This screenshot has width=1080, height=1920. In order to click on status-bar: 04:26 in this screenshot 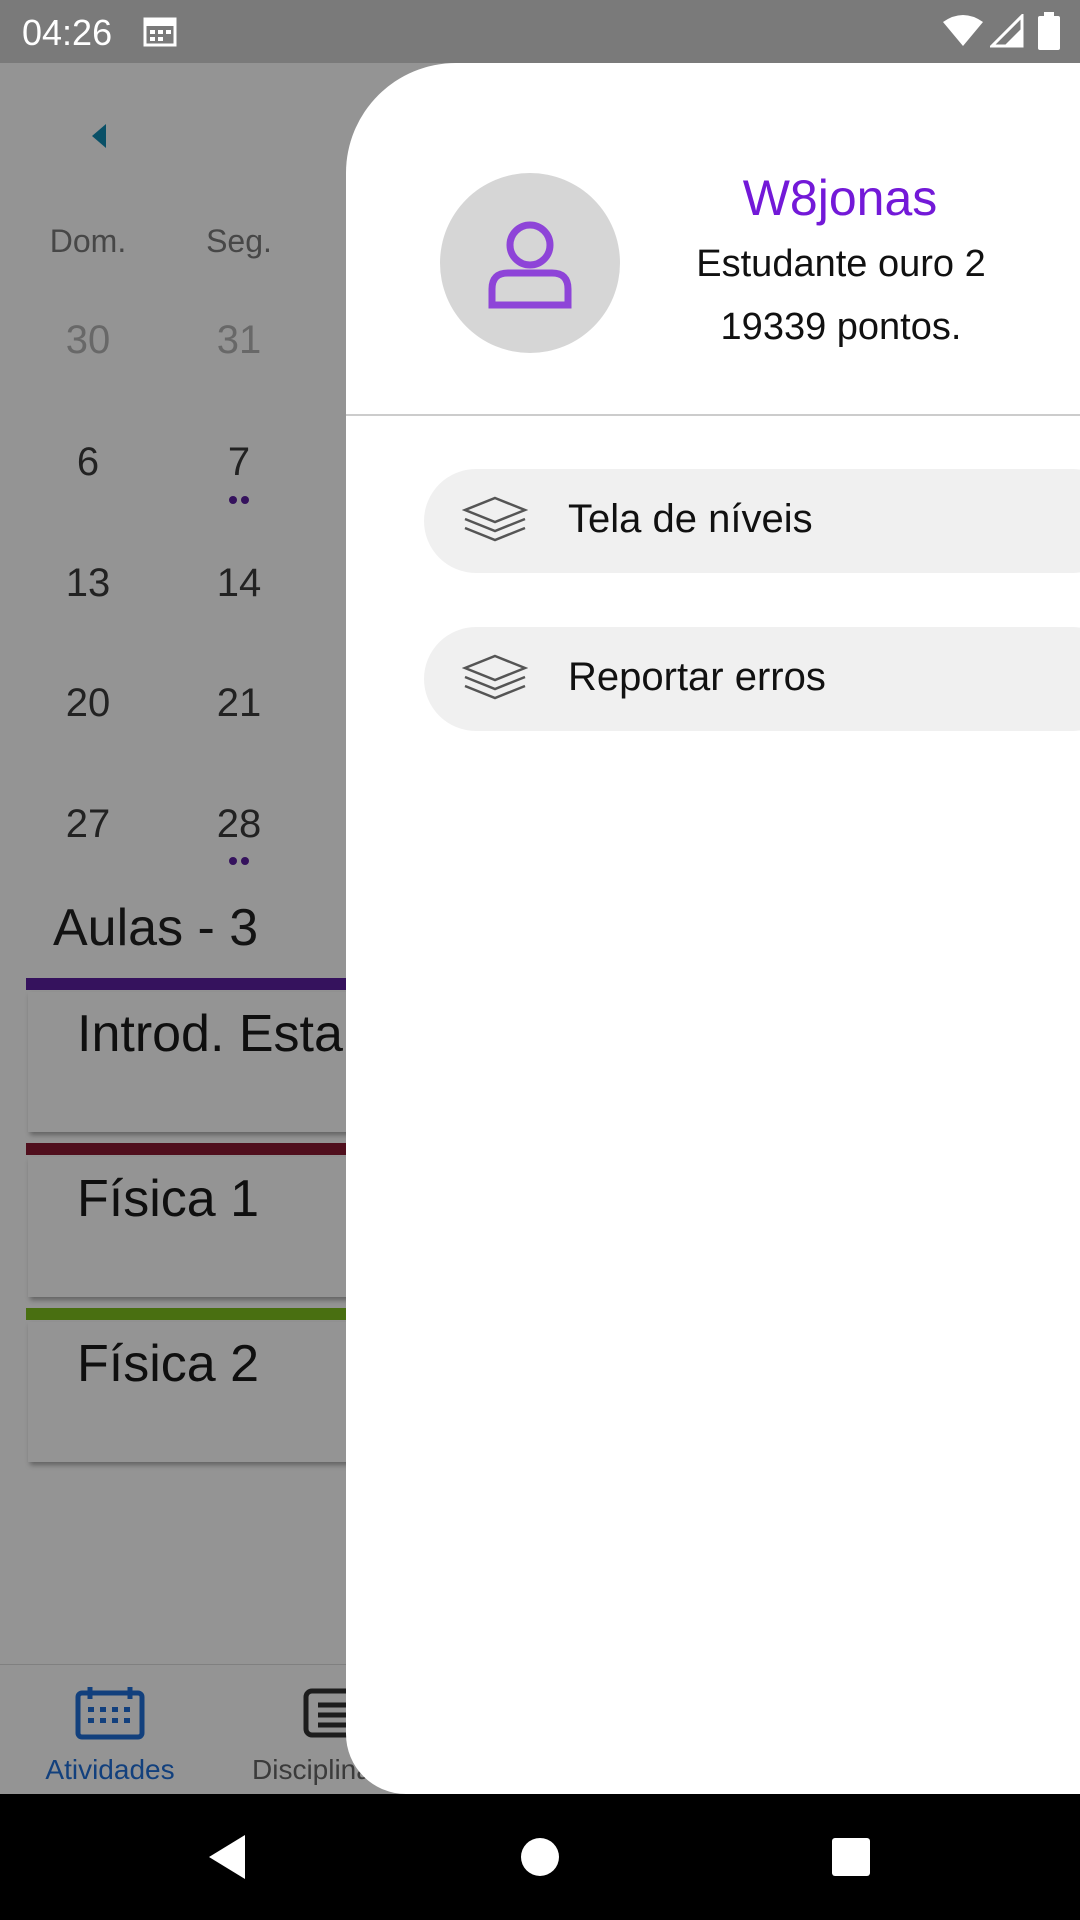, I will do `click(540, 31)`.